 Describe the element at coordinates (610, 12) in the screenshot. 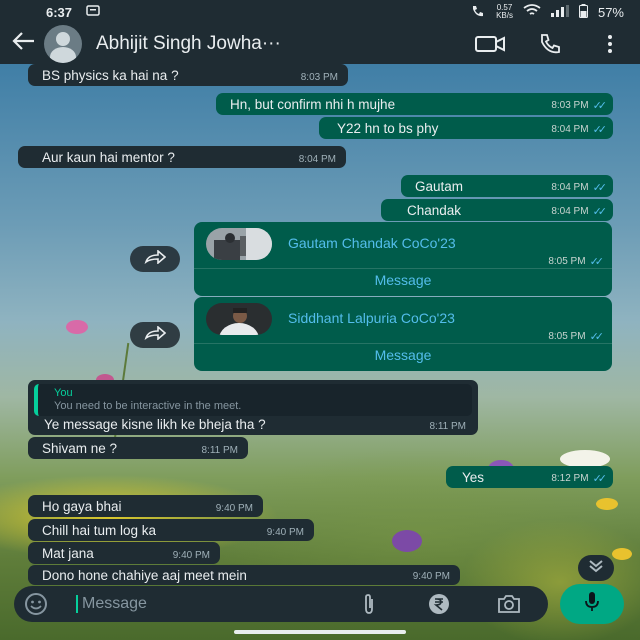

I see `battery-percentage: 57%` at that location.